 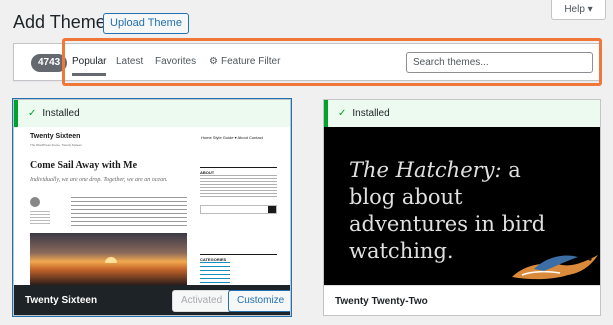 I want to click on preview-about-text, so click(x=238, y=187).